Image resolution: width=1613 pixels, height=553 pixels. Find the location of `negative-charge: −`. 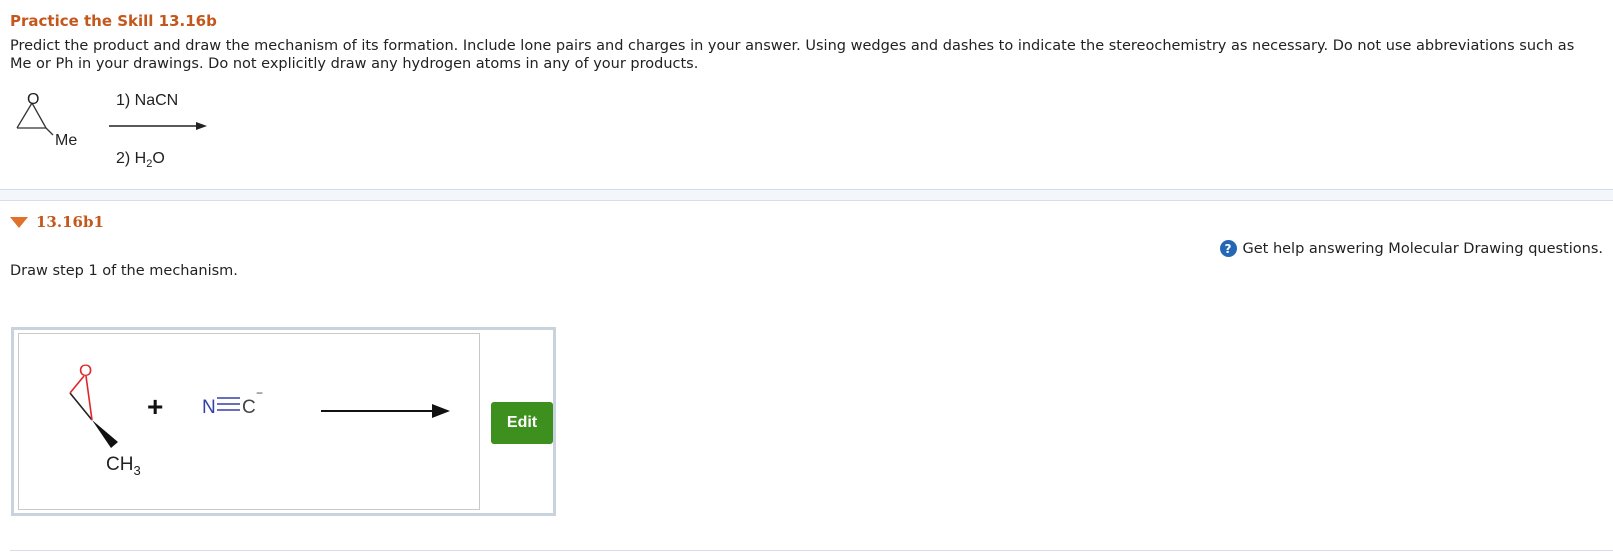

negative-charge: − is located at coordinates (259, 393).